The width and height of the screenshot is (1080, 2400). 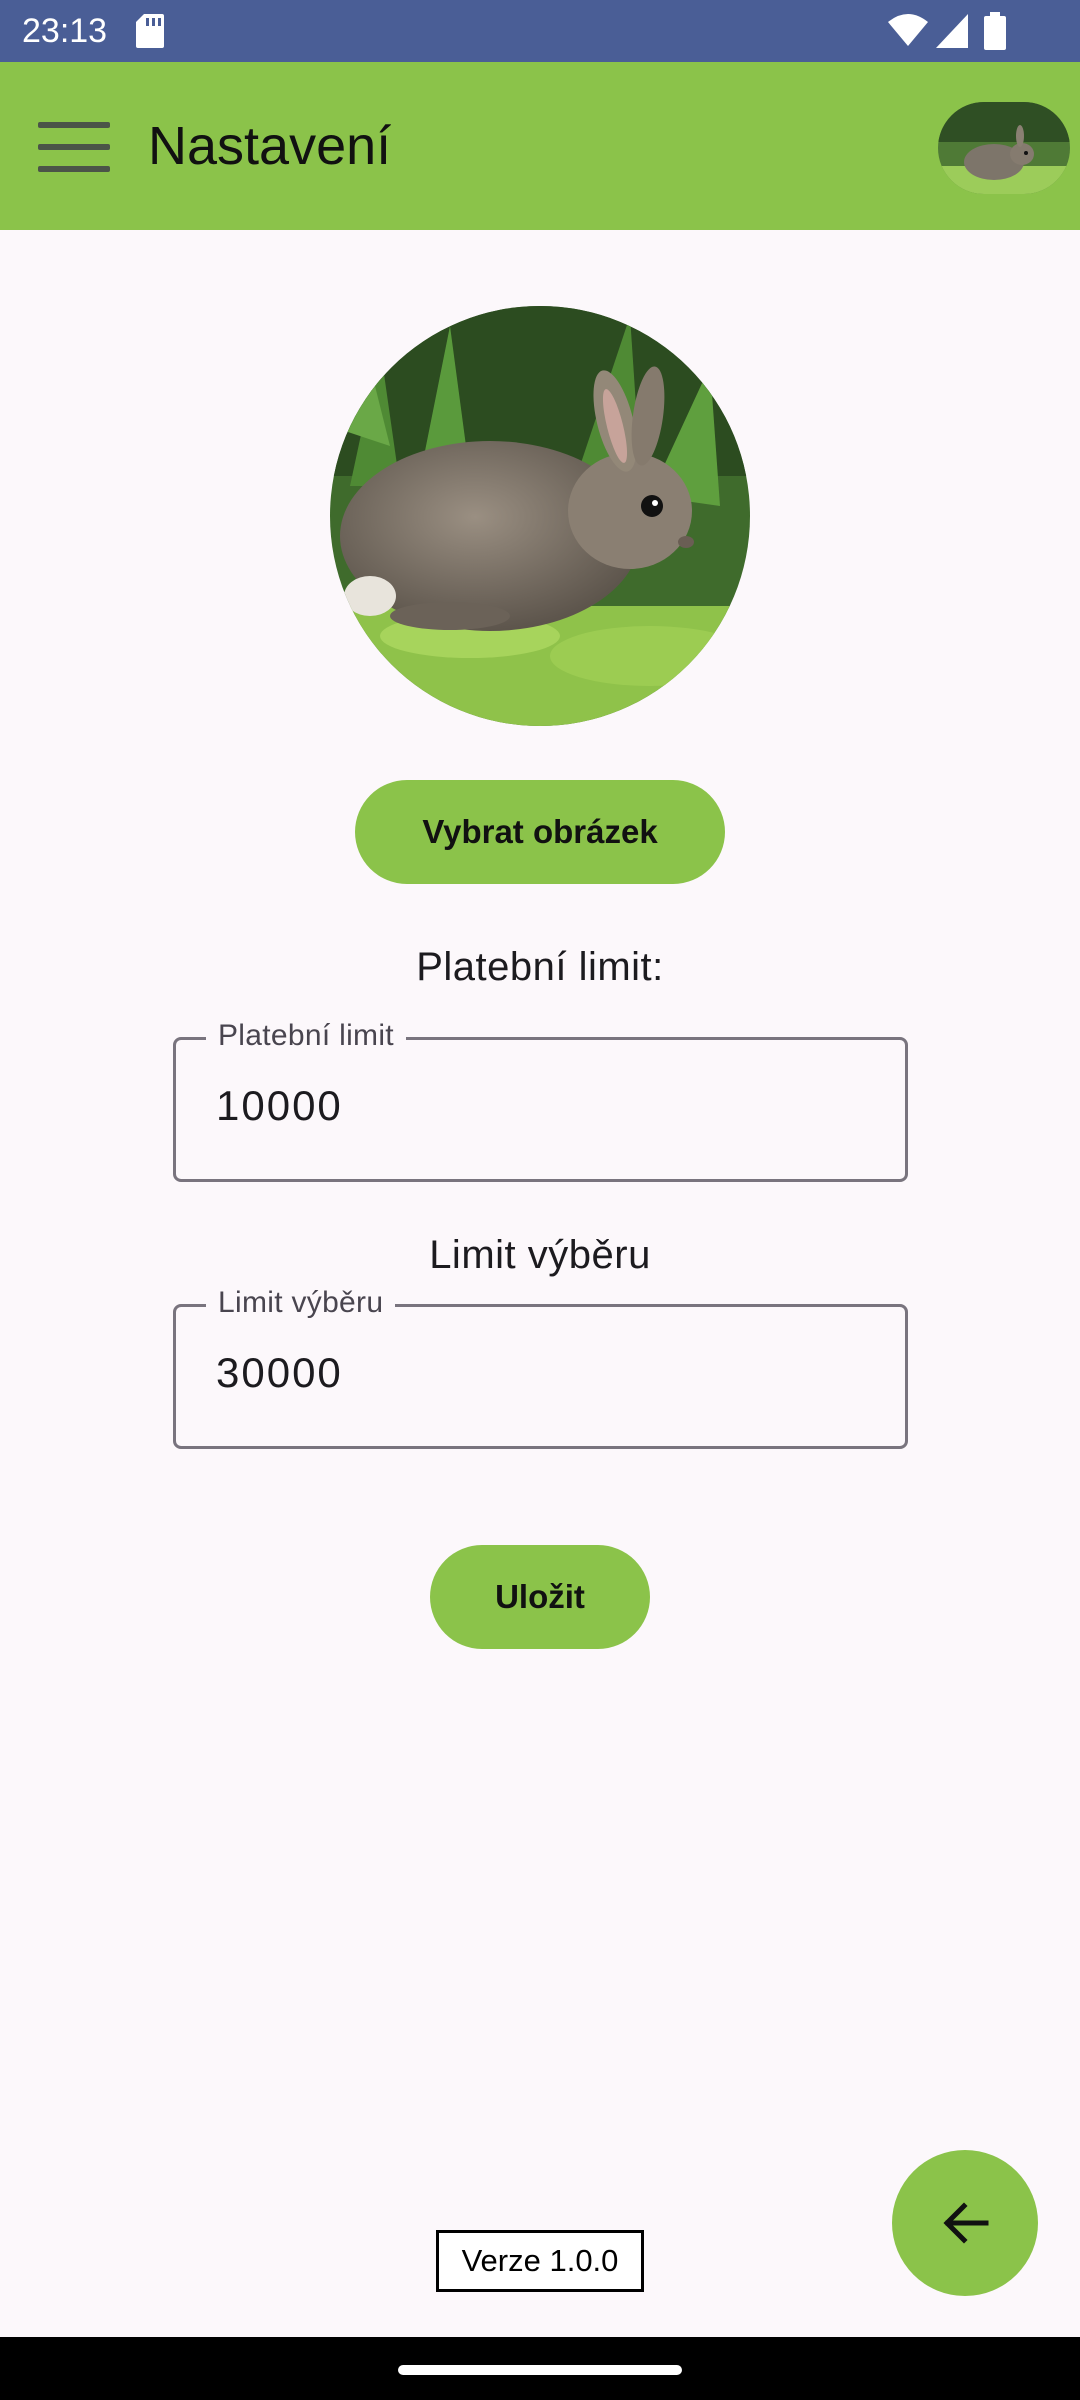 I want to click on payment-limit-field: Platební limit, so click(x=540, y=1100).